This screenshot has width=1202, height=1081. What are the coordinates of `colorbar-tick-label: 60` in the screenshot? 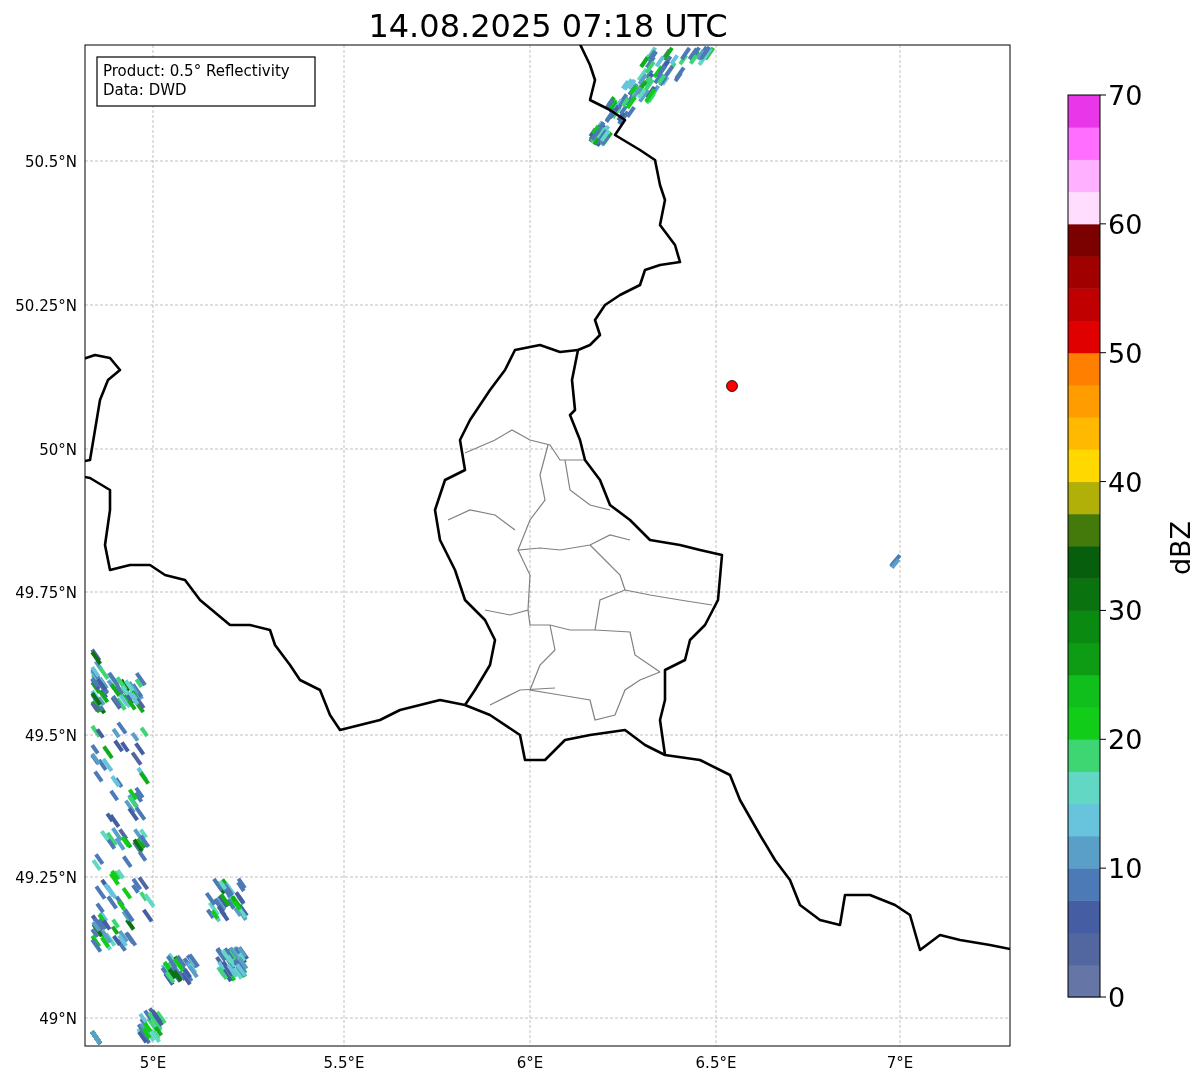 It's located at (1125, 224).